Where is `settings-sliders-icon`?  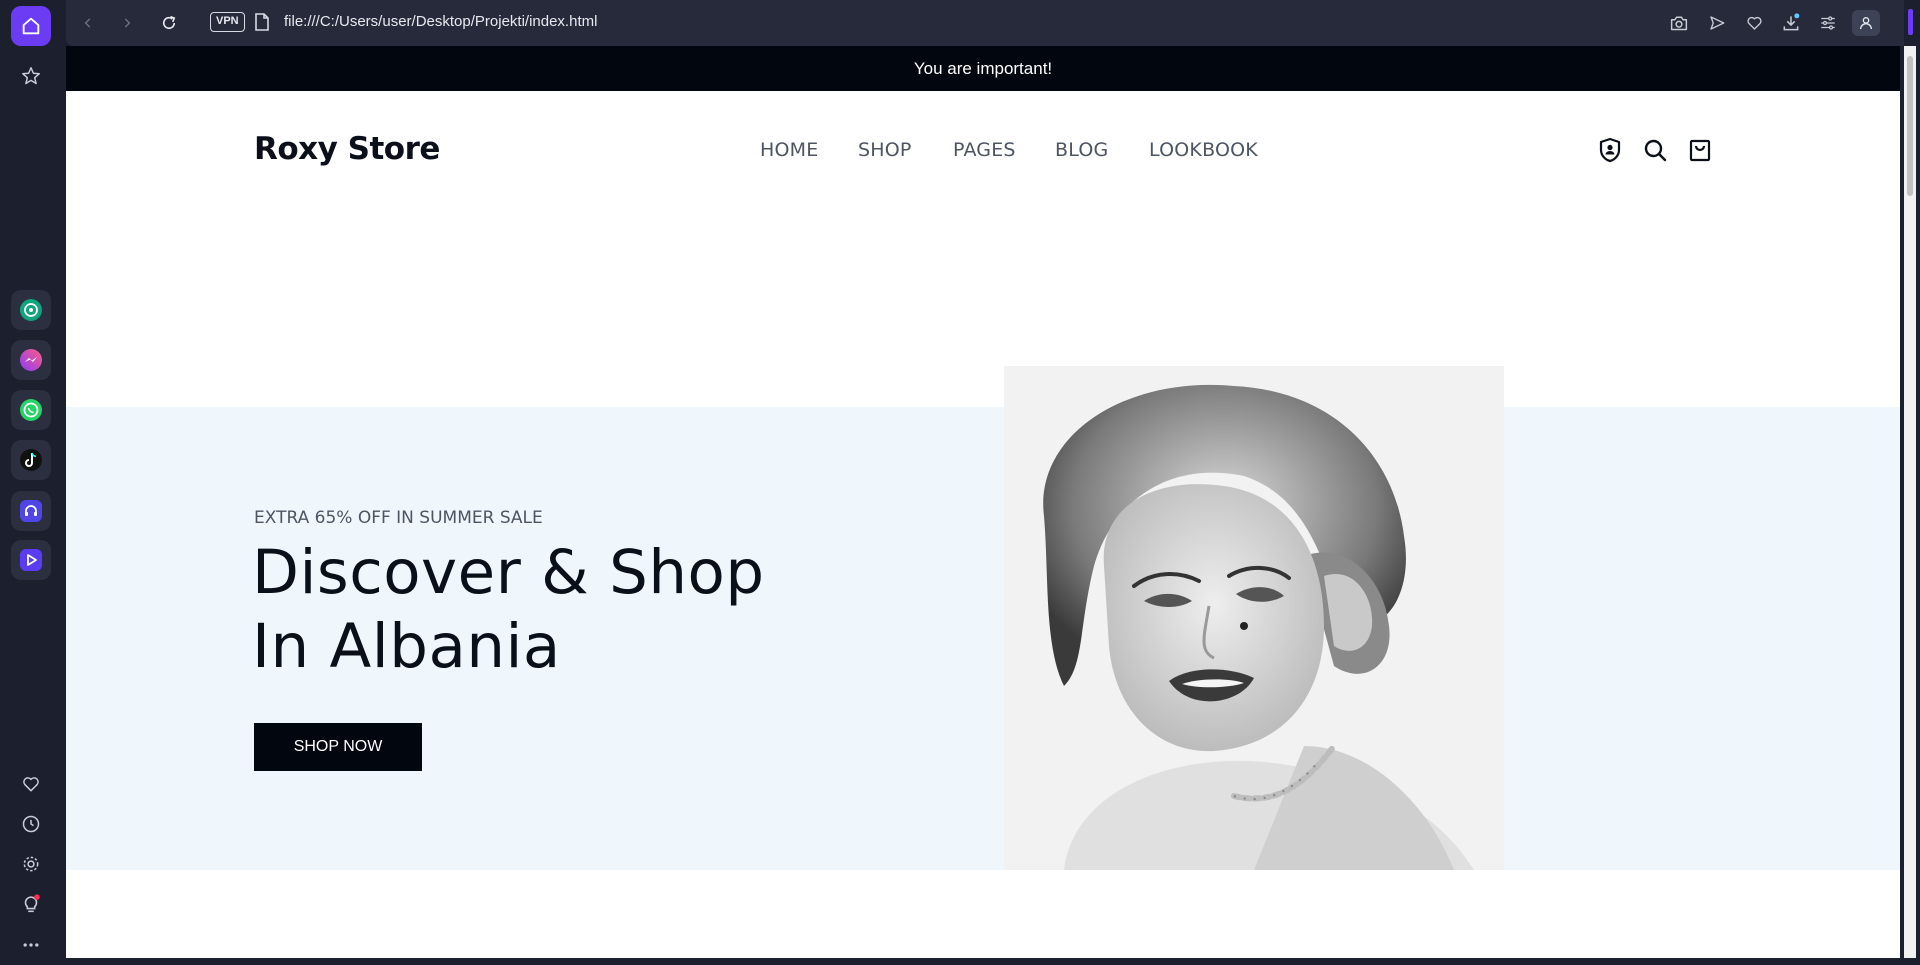
settings-sliders-icon is located at coordinates (1828, 23).